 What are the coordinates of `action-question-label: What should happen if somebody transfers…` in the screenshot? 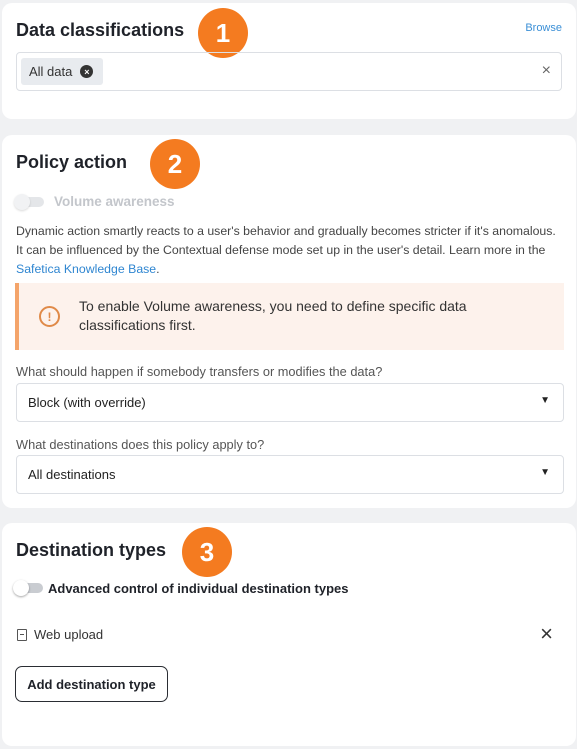 It's located at (199, 371).